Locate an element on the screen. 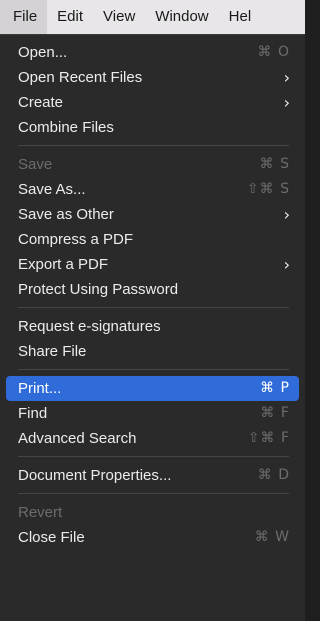  menu-item-save-as: Save As... ⇧⌘ S is located at coordinates (152, 189).